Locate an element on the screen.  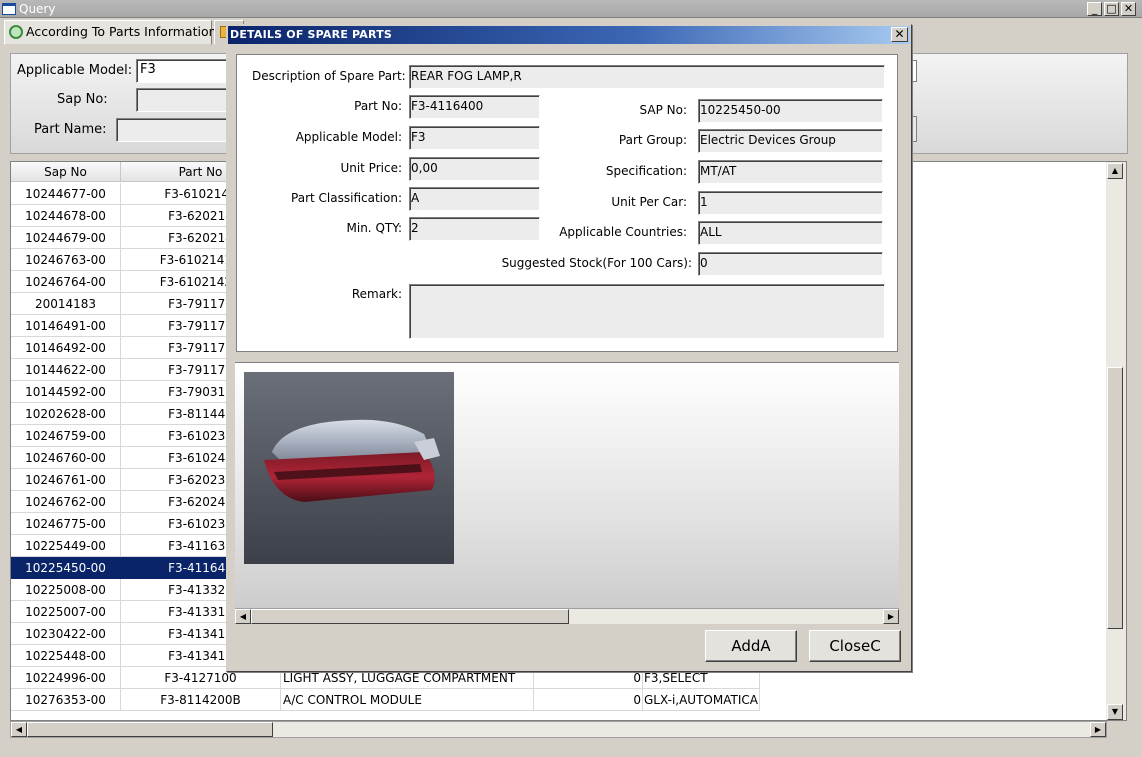
cell-description: A/C CONTROL MODULE is located at coordinates (407, 700).